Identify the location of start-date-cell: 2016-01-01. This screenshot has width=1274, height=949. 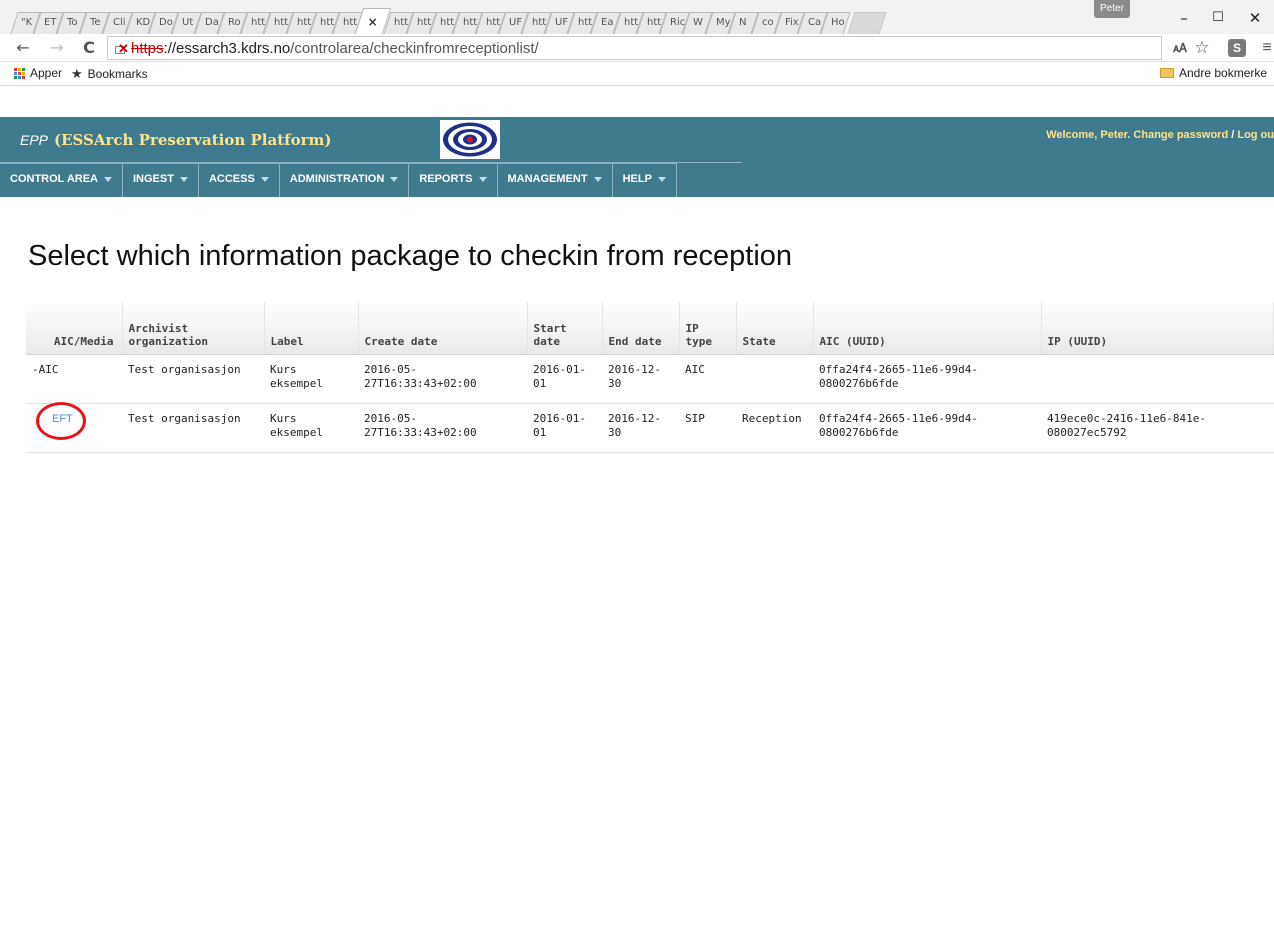
(564, 428).